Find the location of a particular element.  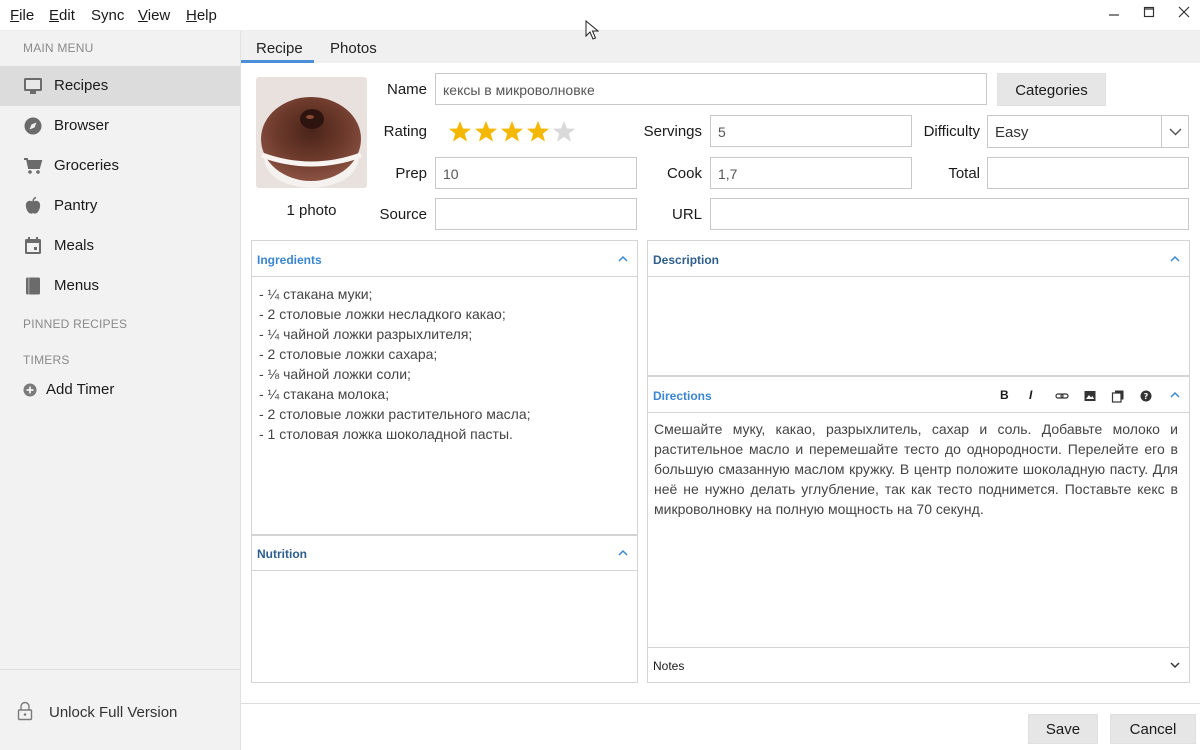

menu-sync: Sync is located at coordinates (107, 15).